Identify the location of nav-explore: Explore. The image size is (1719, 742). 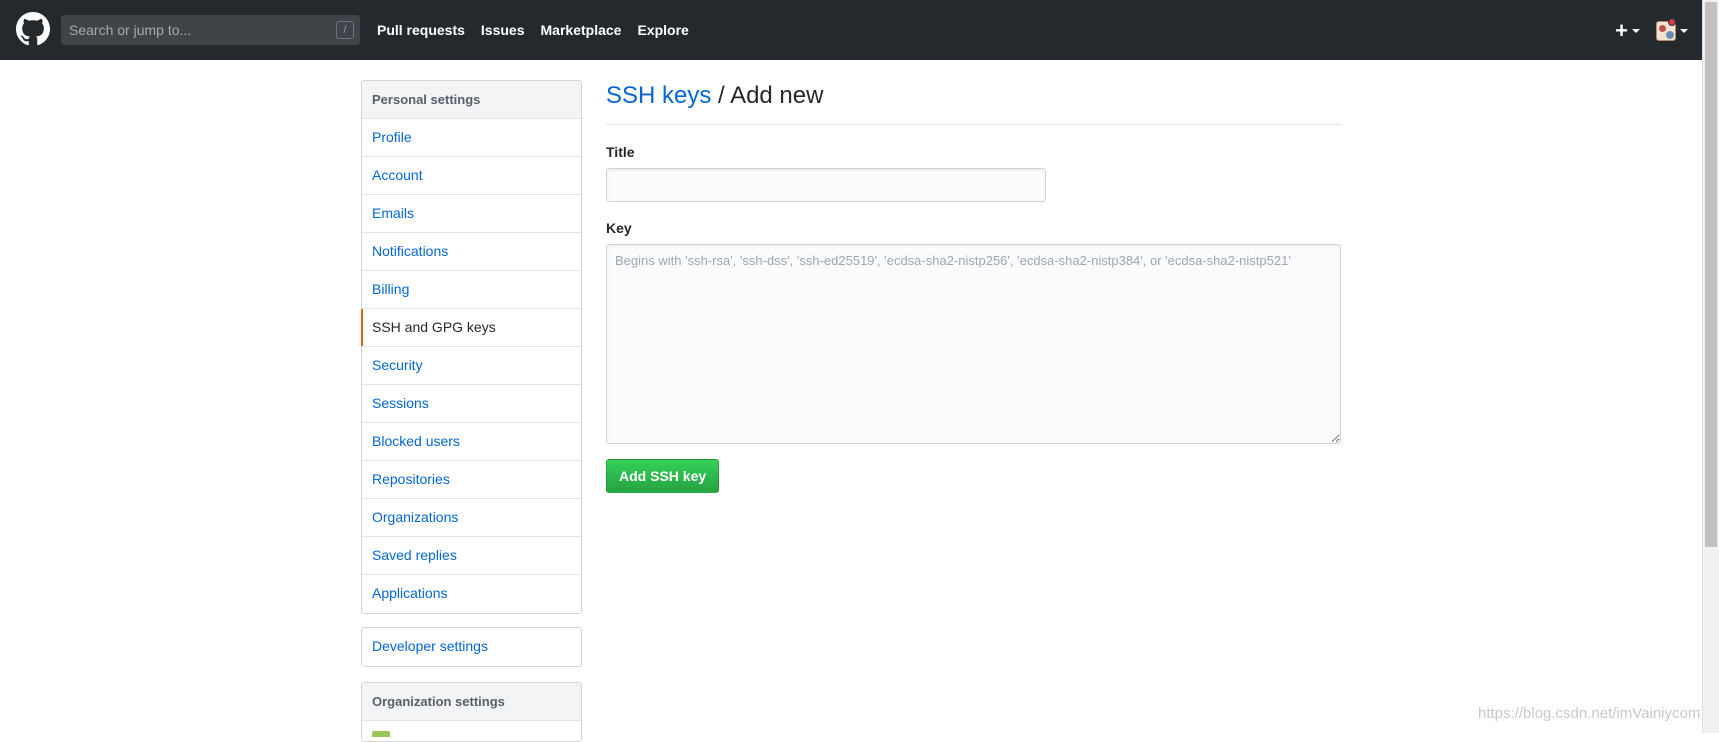
(662, 30).